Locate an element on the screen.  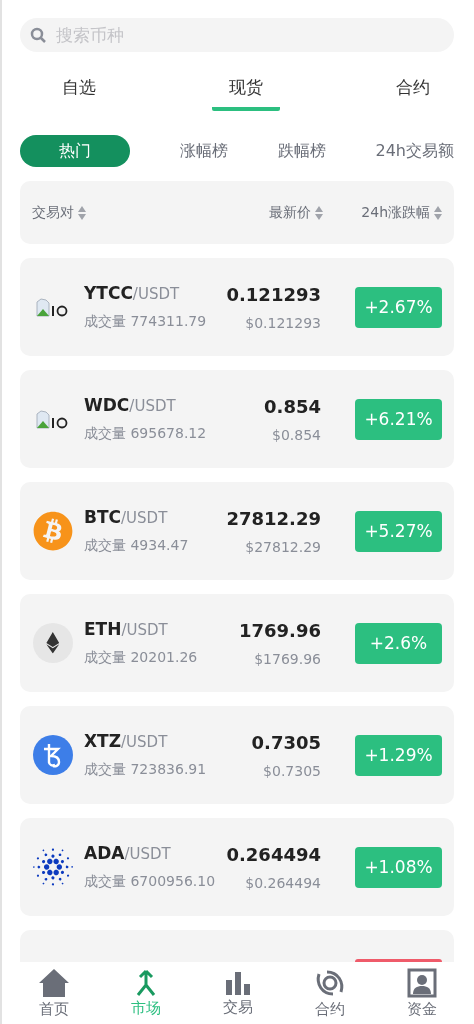
filter-tab: 涨幅榜 is located at coordinates (203, 151).